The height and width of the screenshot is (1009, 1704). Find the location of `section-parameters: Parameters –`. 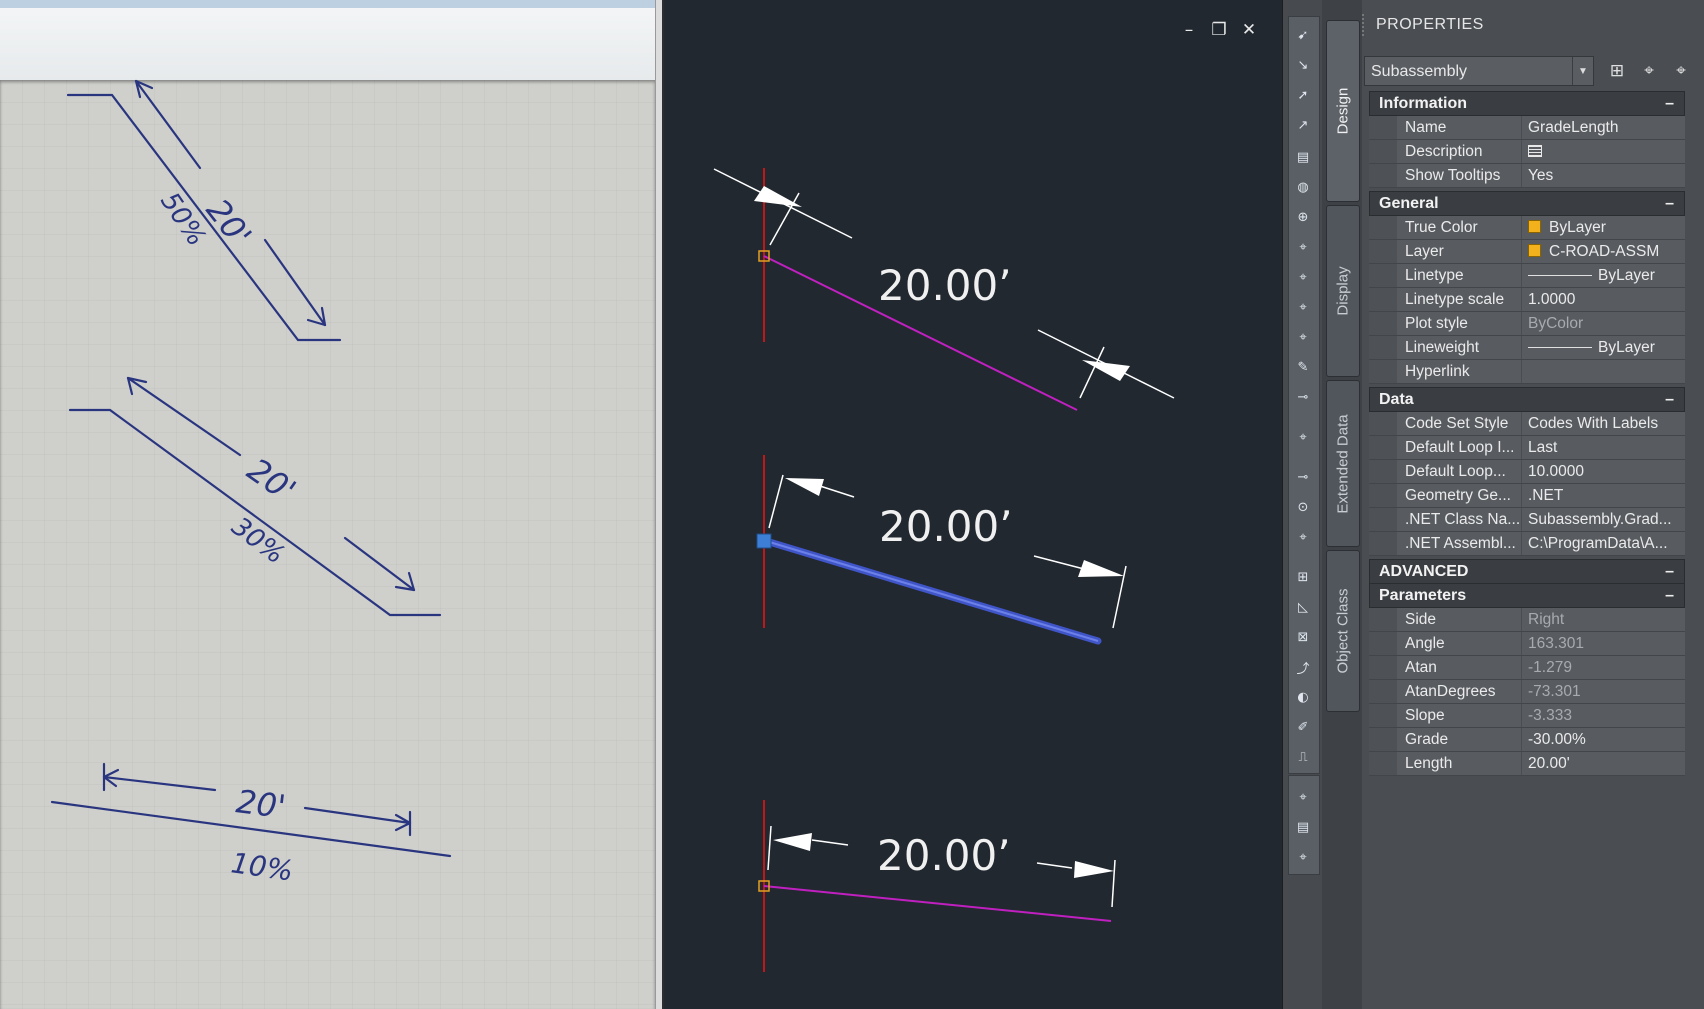

section-parameters: Parameters – is located at coordinates (1527, 595).